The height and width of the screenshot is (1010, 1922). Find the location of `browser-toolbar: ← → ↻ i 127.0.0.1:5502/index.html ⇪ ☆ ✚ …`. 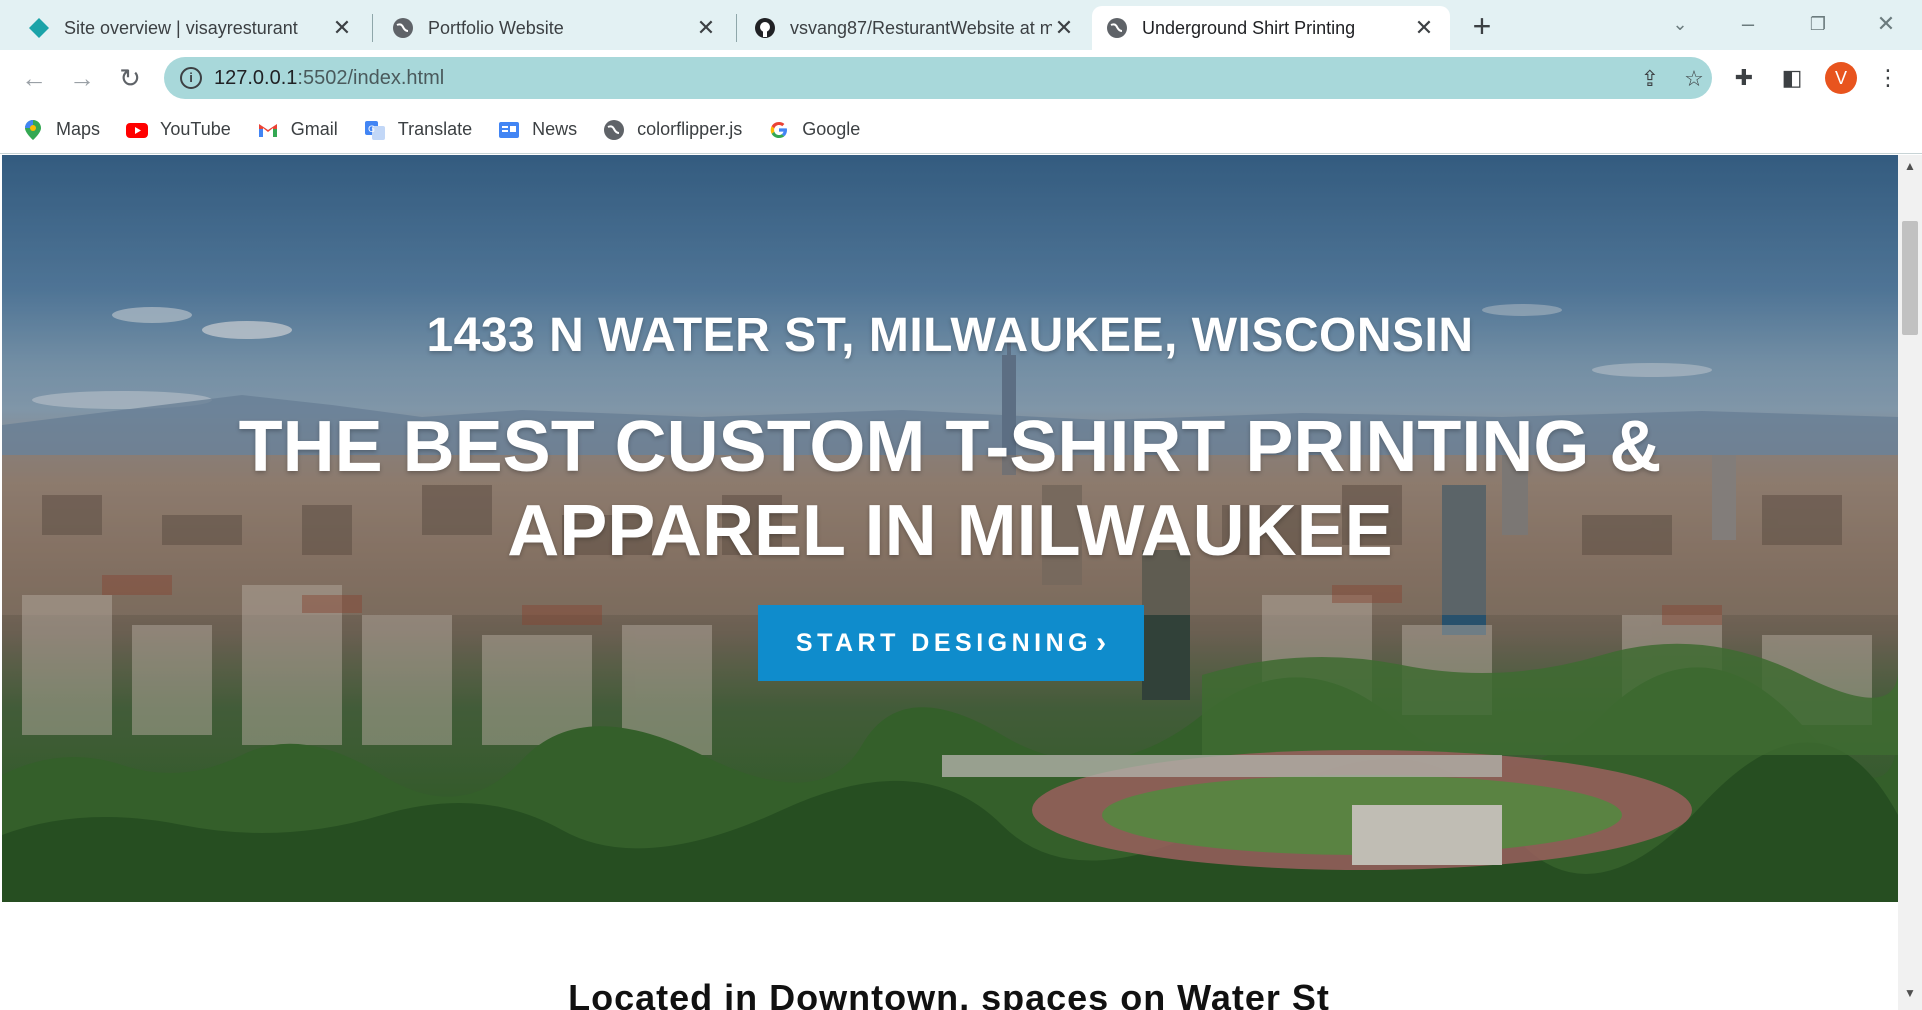

browser-toolbar: ← → ↻ i 127.0.0.1:5502/index.html ⇪ ☆ ✚ … is located at coordinates (961, 78).